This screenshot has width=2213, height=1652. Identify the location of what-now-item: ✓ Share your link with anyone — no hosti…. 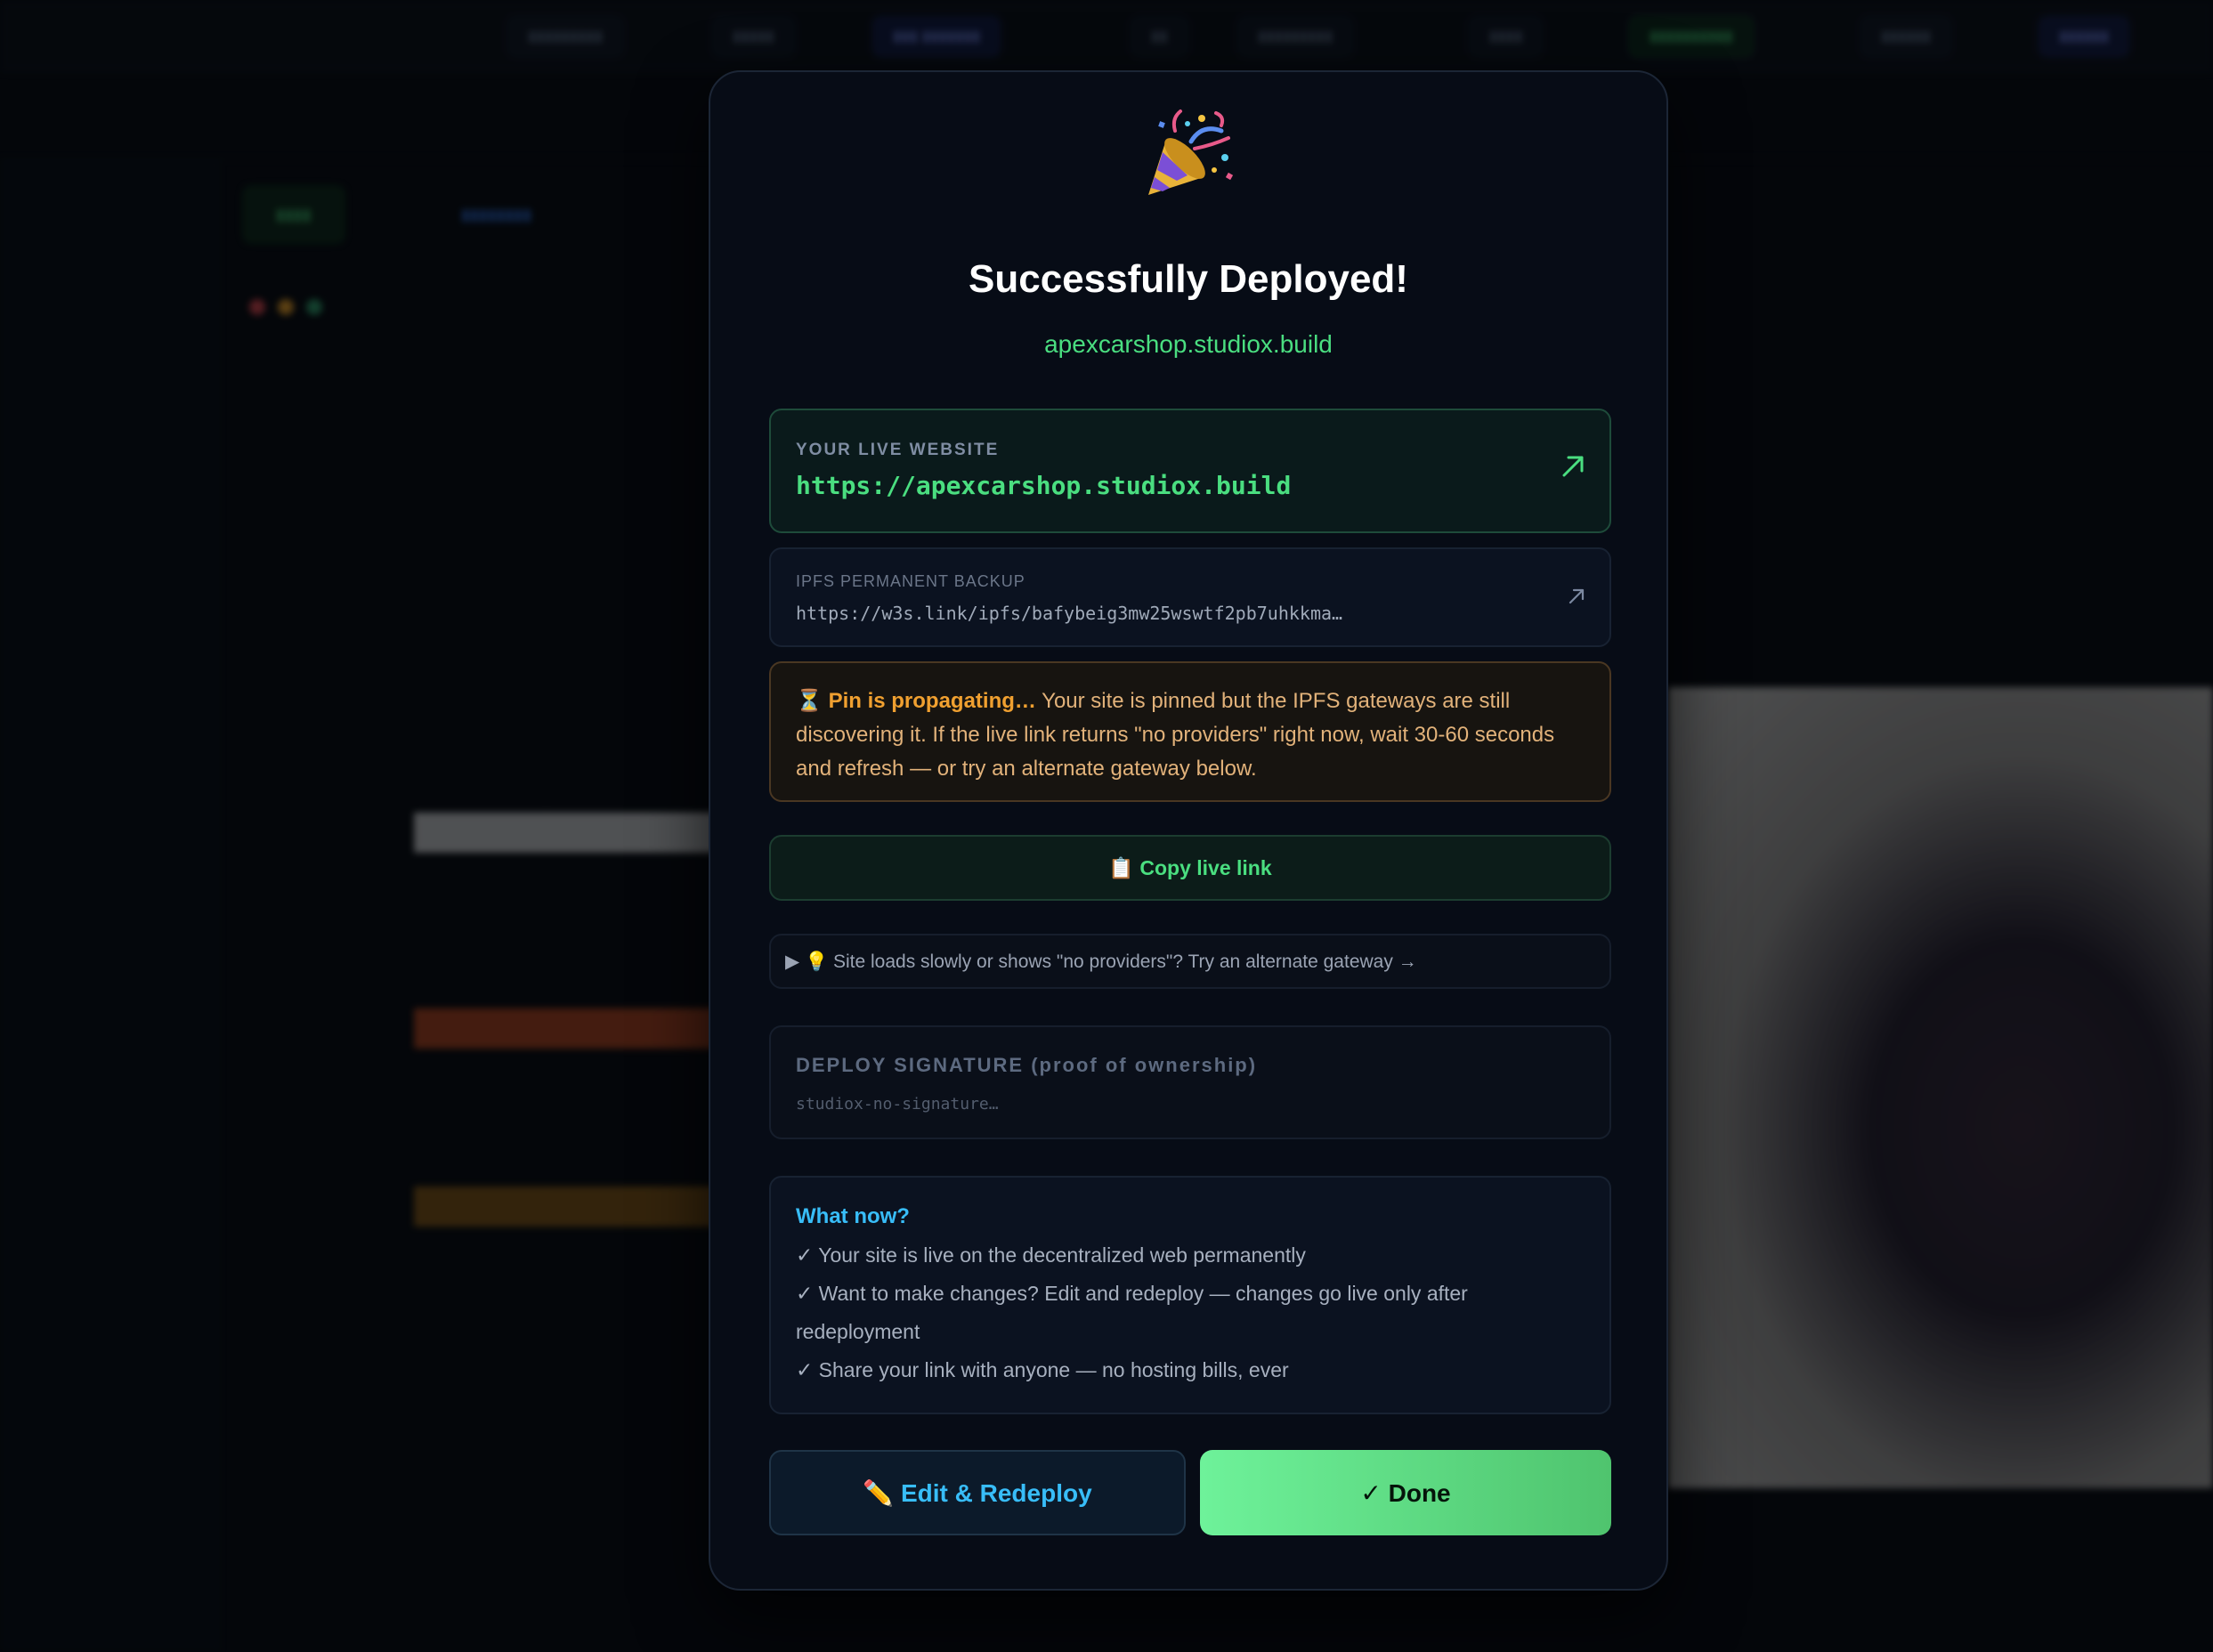
(1042, 1369).